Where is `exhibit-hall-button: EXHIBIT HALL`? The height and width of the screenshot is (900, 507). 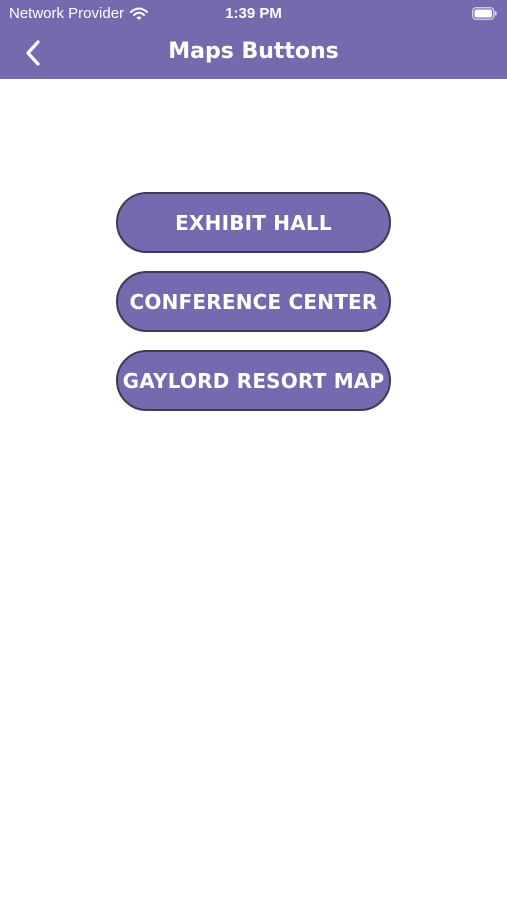
exhibit-hall-button: EXHIBIT HALL is located at coordinates (253, 222).